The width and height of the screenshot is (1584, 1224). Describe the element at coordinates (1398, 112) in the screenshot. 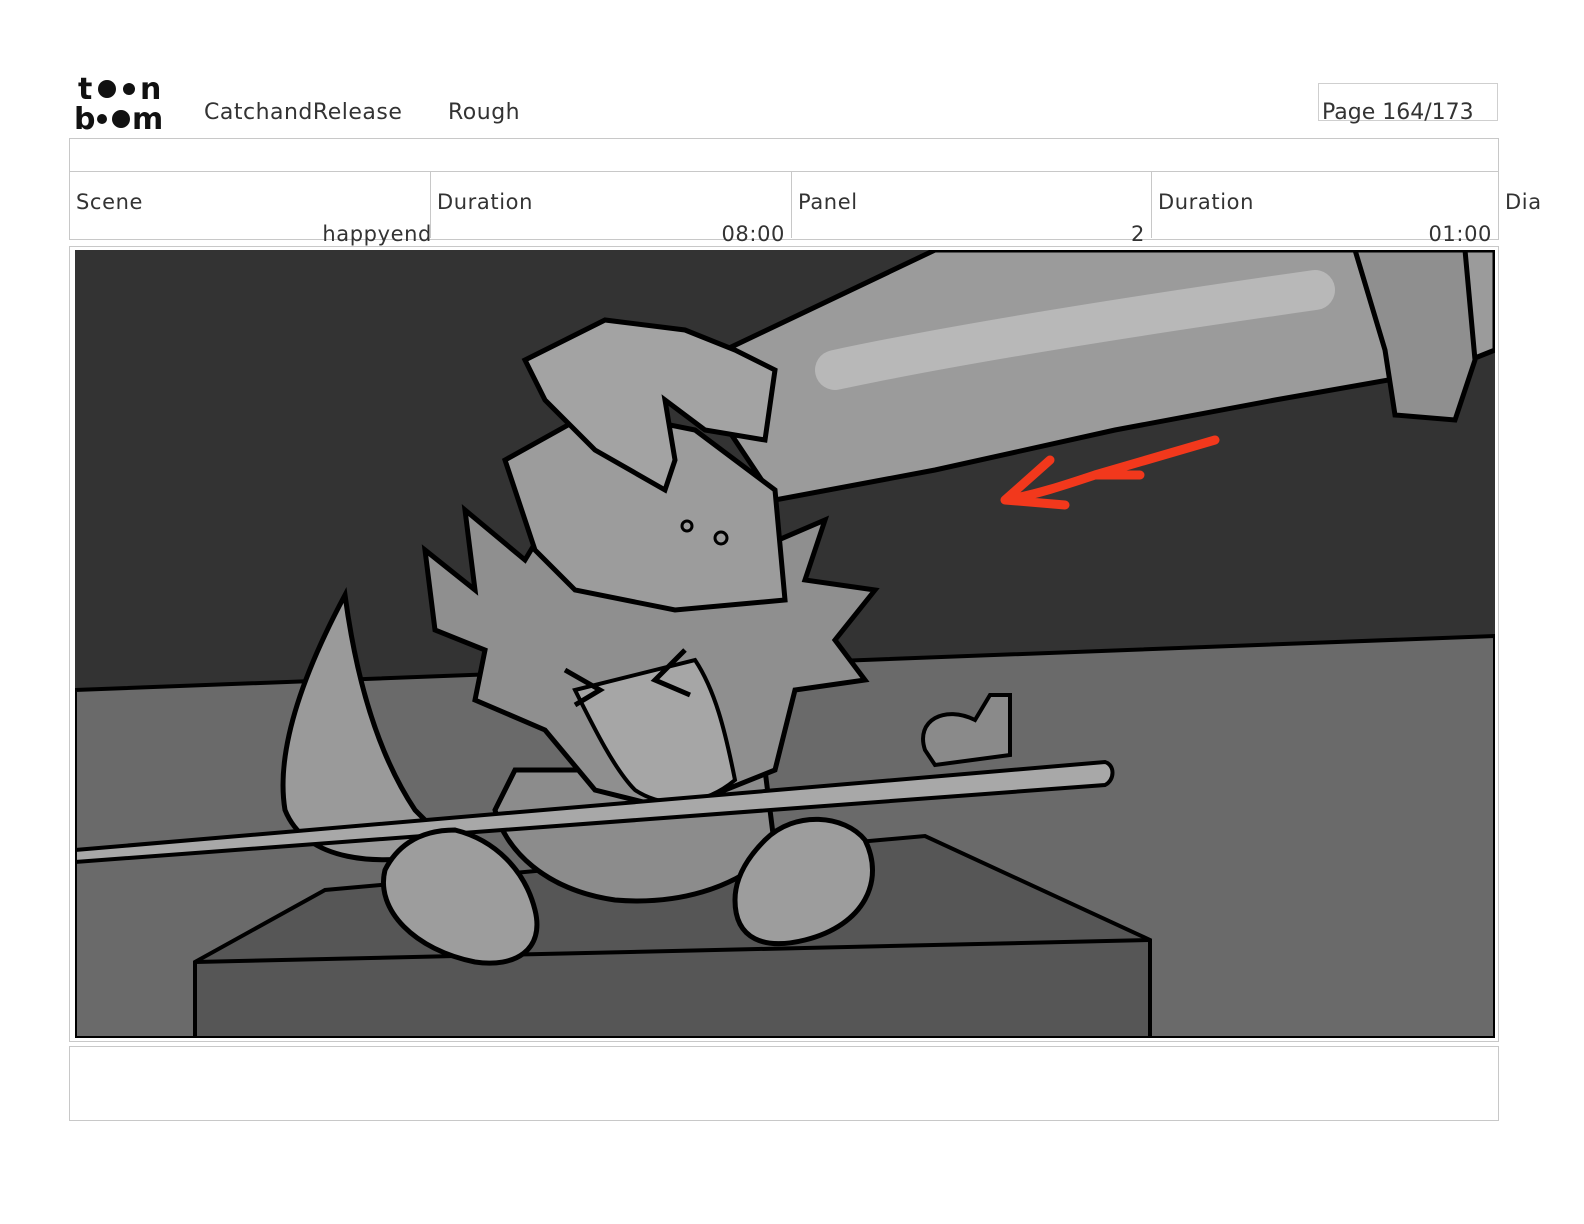

I see `page-indicator: Page 164/173` at that location.